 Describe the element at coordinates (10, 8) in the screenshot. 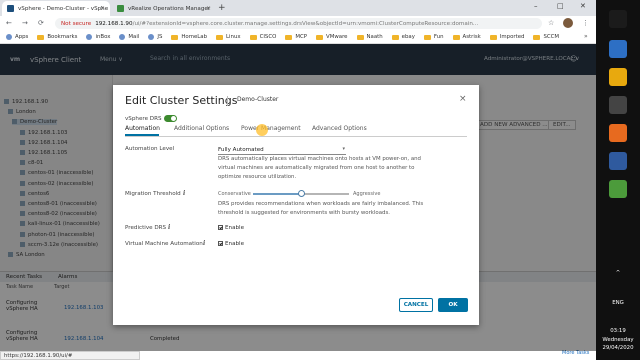

I see `vsphere-favicon-icon` at that location.